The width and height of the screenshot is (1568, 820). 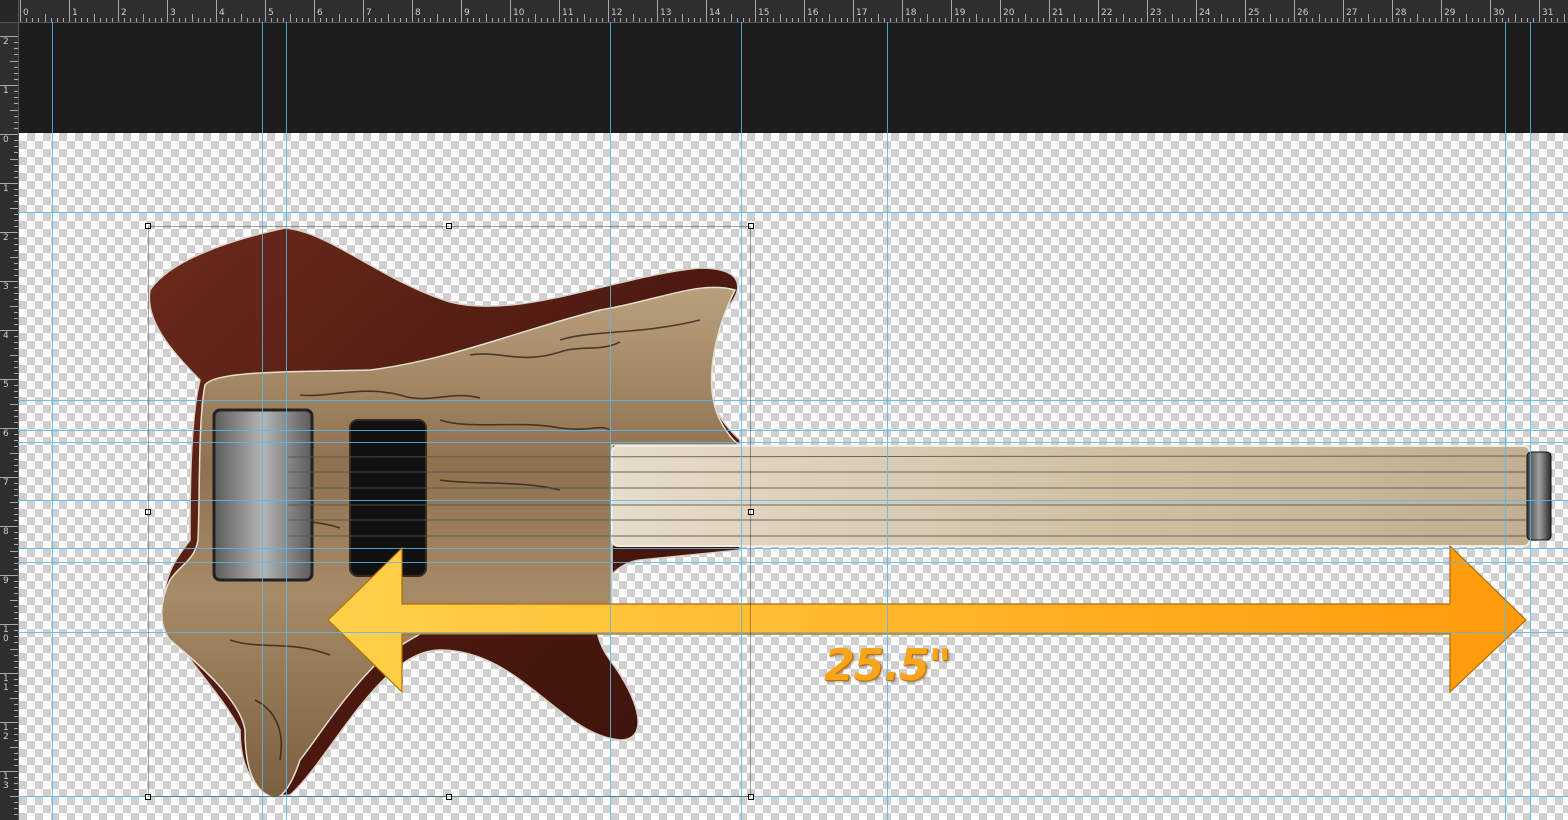 I want to click on bridge-pickup, so click(x=263, y=495).